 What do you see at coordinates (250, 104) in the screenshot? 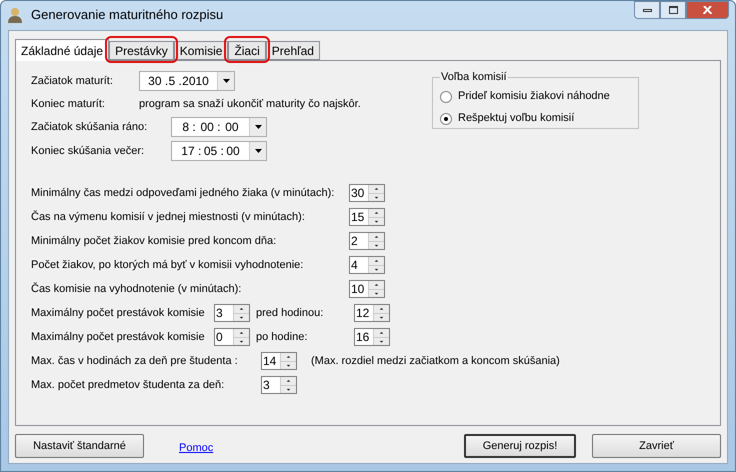
I see `info-text: program sa snaží ukončiť maturity čo najskôr.` at bounding box center [250, 104].